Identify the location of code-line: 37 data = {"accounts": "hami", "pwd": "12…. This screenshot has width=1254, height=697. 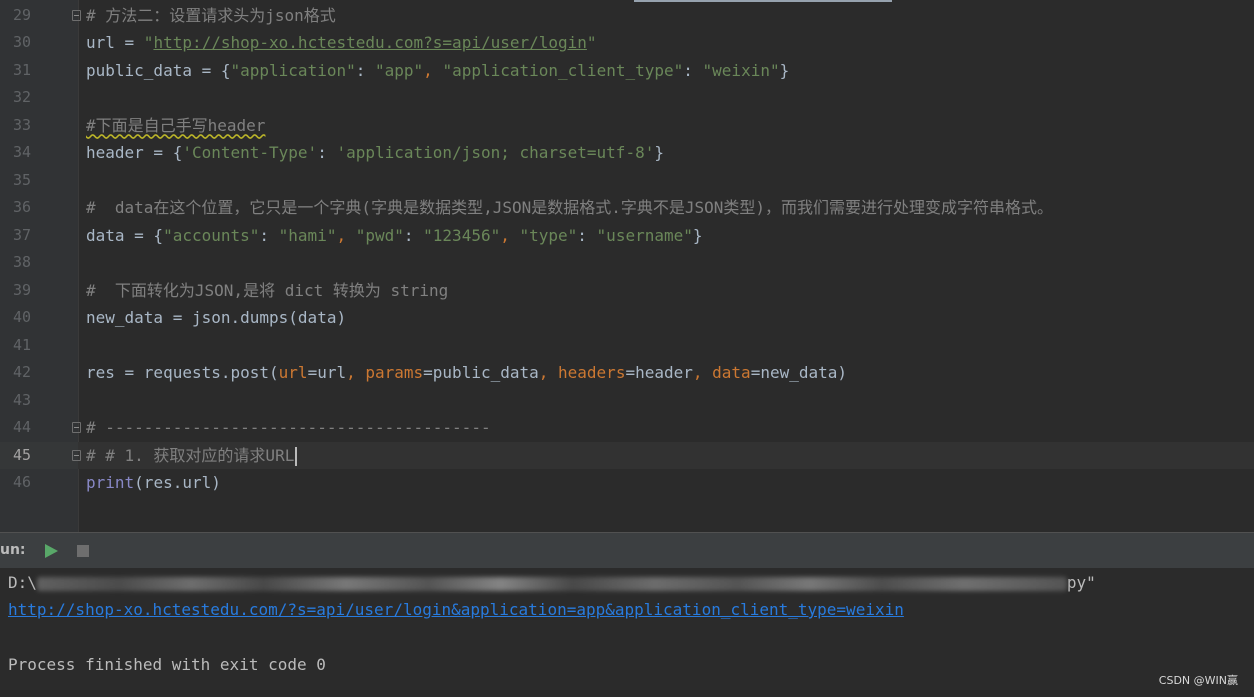
(627, 236).